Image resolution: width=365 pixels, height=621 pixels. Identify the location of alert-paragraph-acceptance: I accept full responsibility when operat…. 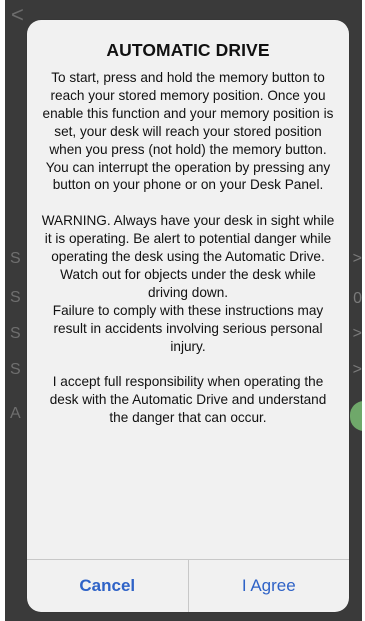
(188, 400).